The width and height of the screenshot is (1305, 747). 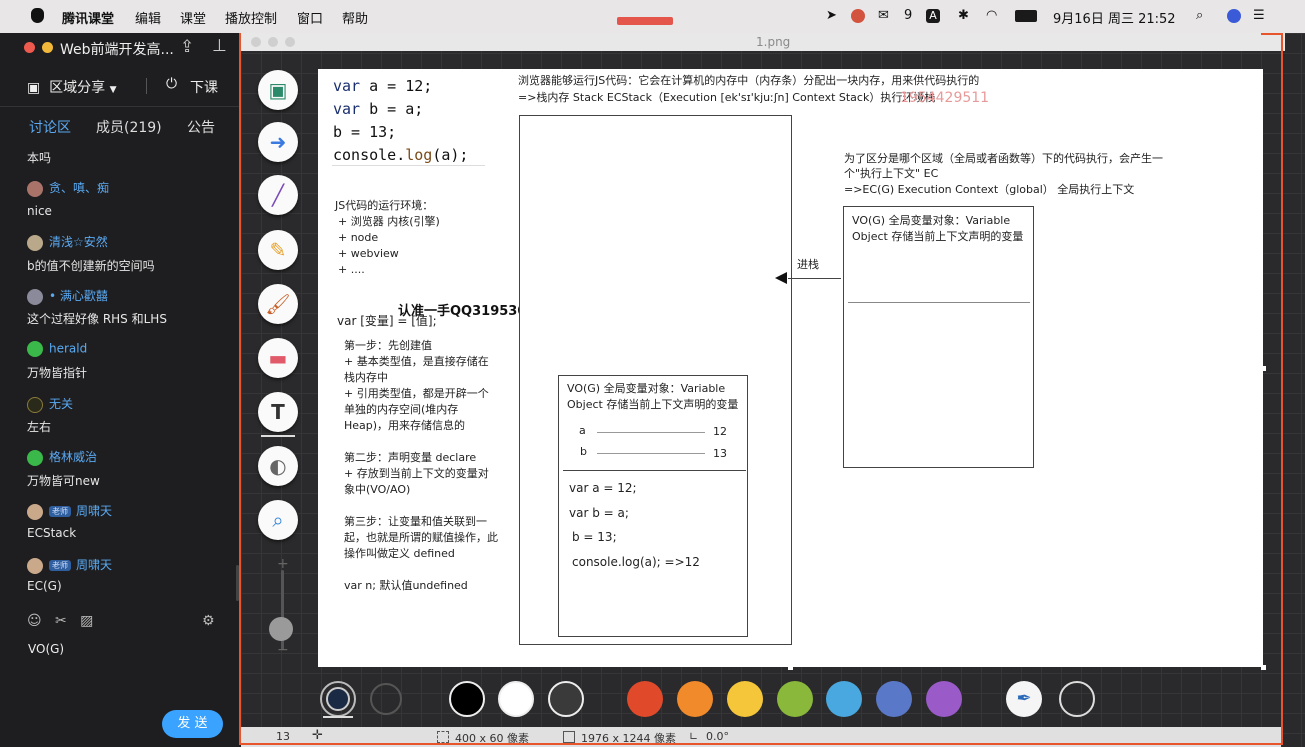 What do you see at coordinates (1114, 17) in the screenshot?
I see `clock: 9月16日 周三 21:52` at bounding box center [1114, 17].